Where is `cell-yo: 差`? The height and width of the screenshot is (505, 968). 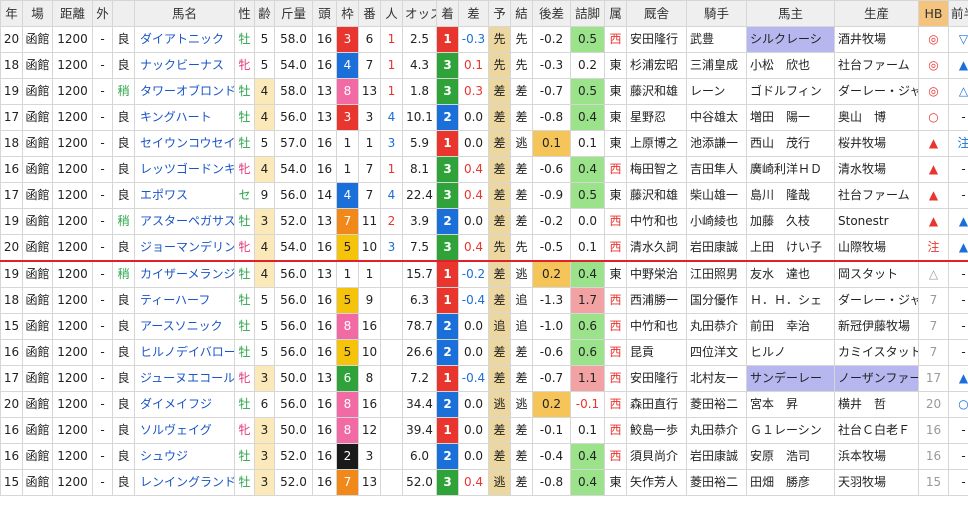 cell-yo: 差 is located at coordinates (499, 117).